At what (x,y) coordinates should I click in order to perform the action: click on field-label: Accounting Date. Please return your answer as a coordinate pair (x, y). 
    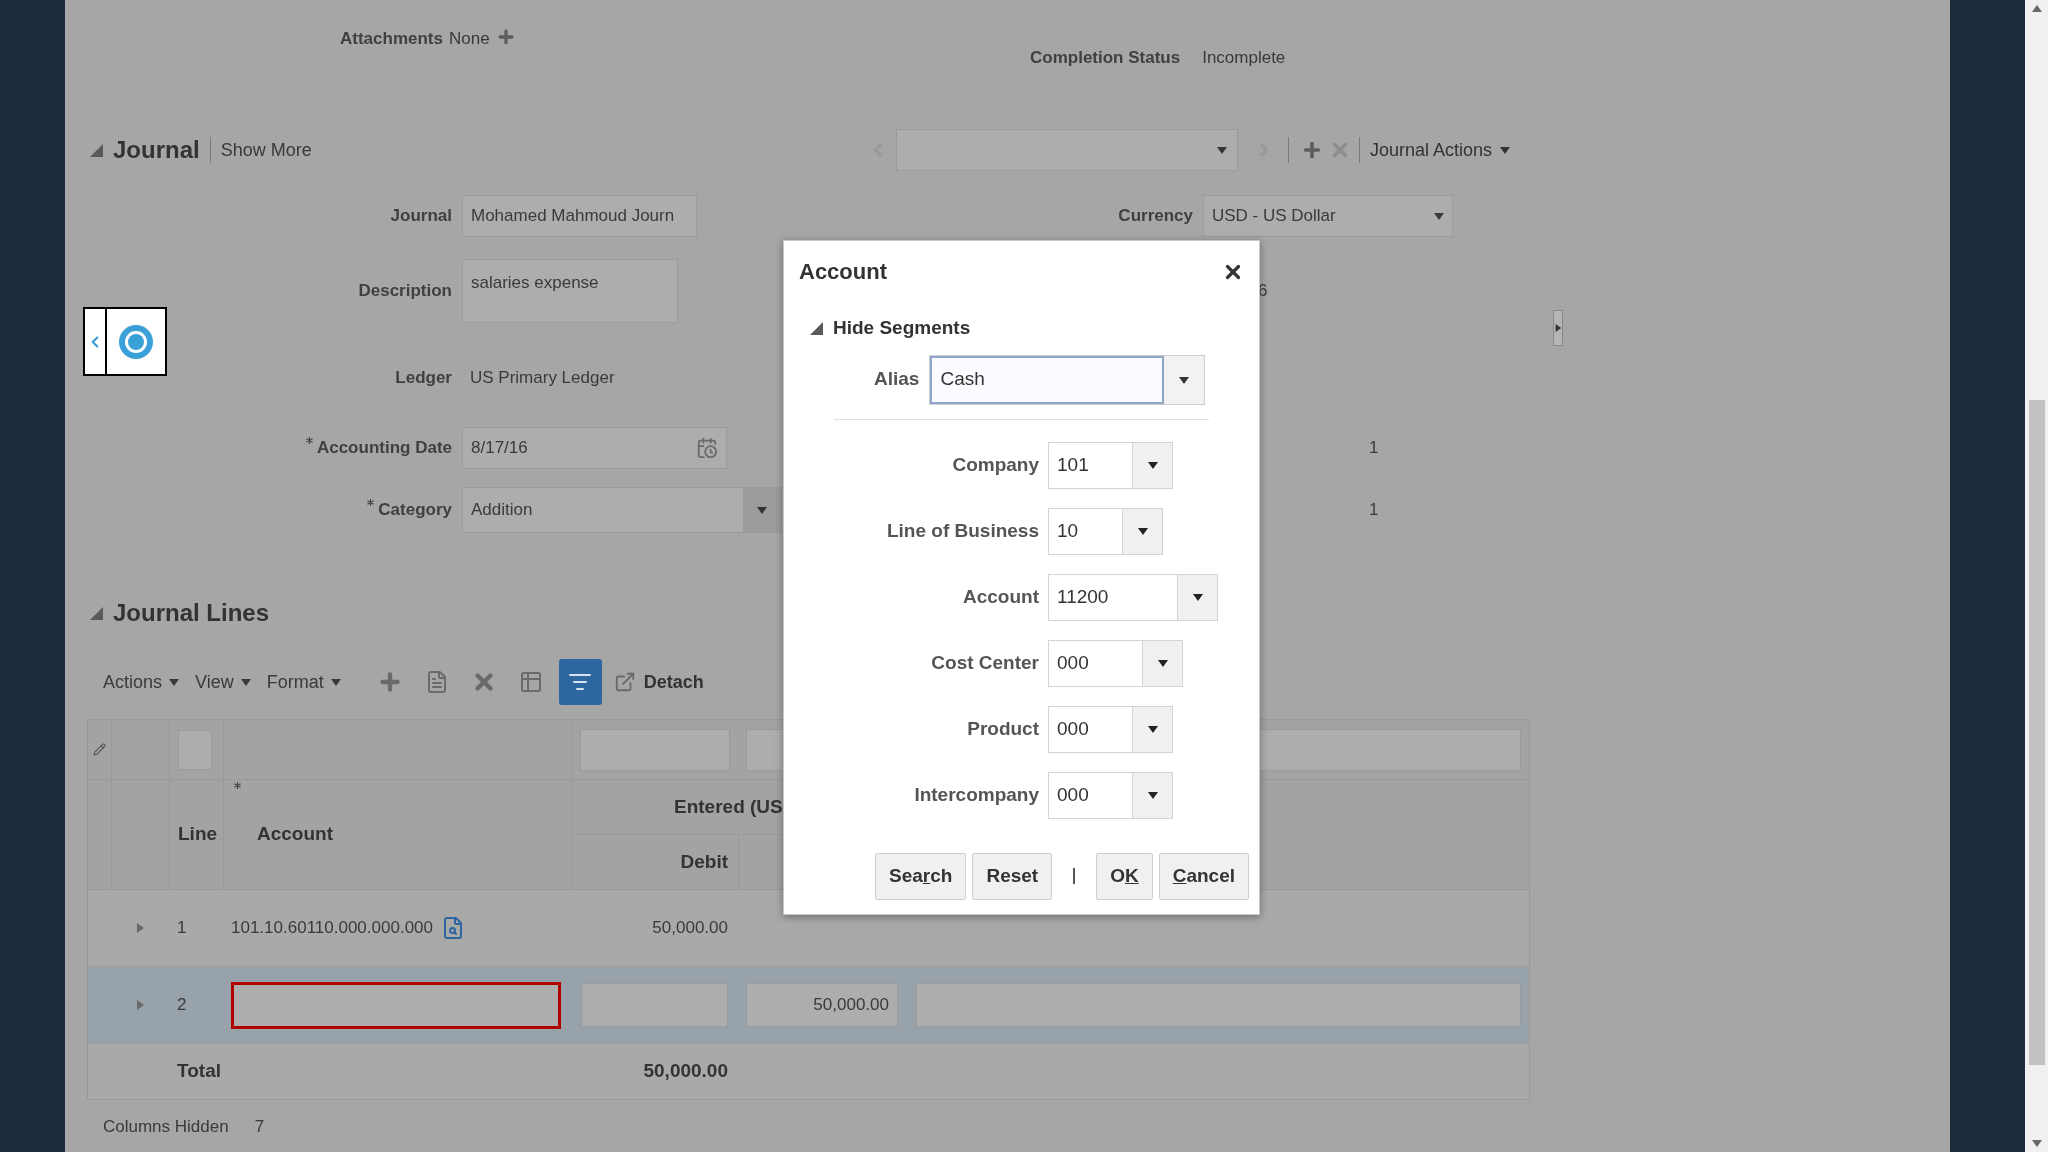
    Looking at the image, I should click on (384, 448).